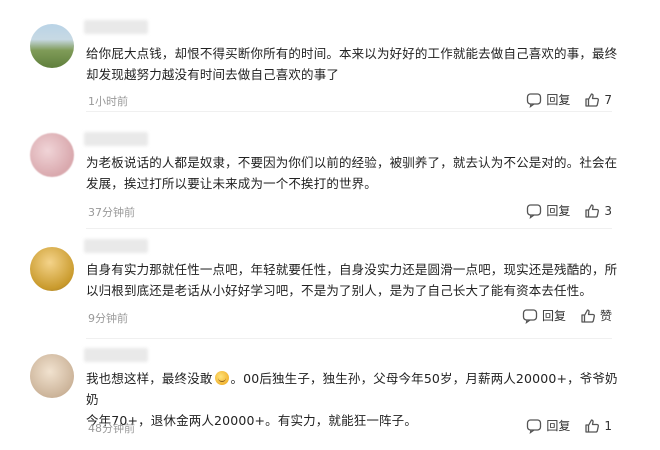 The image size is (660, 450). I want to click on face-emoji-icon, so click(221, 378).